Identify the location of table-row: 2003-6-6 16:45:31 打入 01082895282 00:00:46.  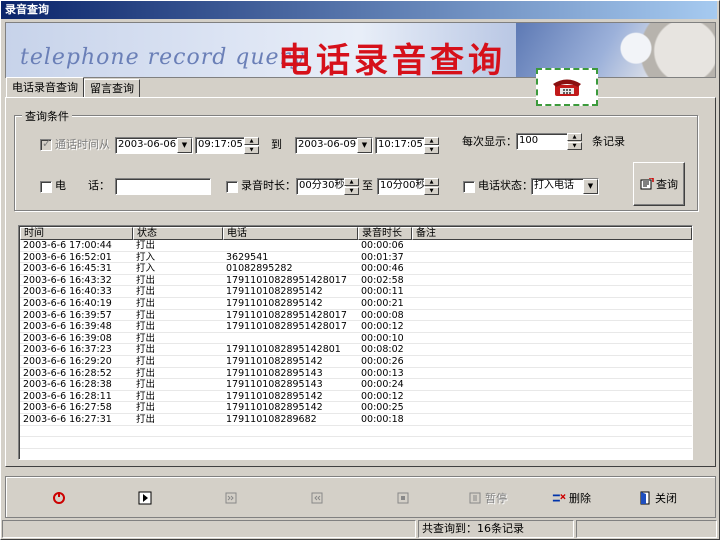
(356, 269).